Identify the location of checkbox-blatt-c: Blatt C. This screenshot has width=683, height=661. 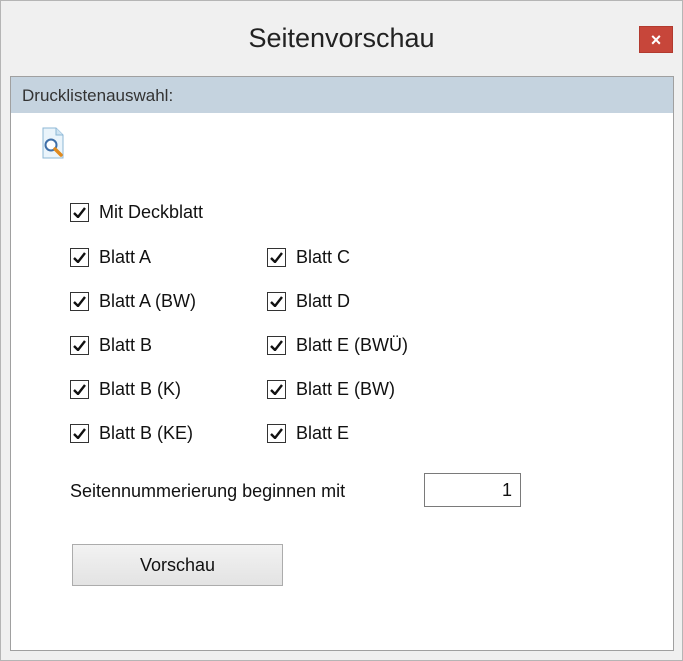
(308, 257).